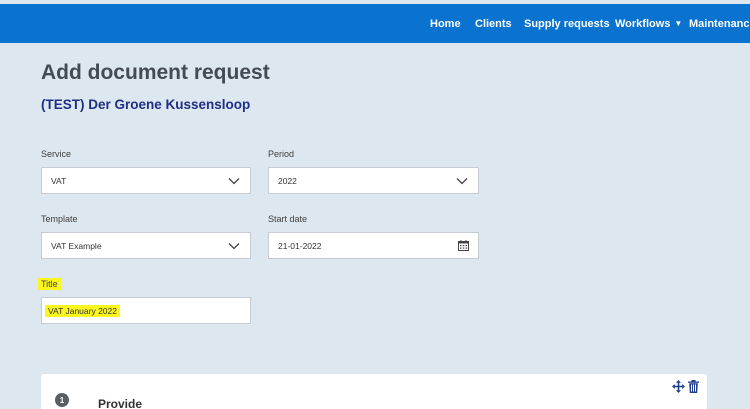  I want to click on nav-workflows-dropdown: Workflows ▼, so click(648, 23).